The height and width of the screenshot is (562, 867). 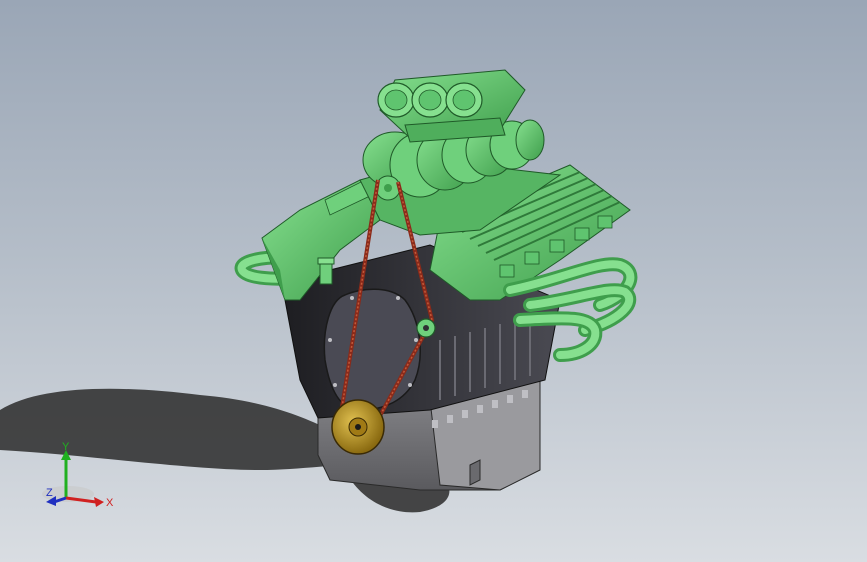 What do you see at coordinates (326, 271) in the screenshot?
I see `oil-filler-cap` at bounding box center [326, 271].